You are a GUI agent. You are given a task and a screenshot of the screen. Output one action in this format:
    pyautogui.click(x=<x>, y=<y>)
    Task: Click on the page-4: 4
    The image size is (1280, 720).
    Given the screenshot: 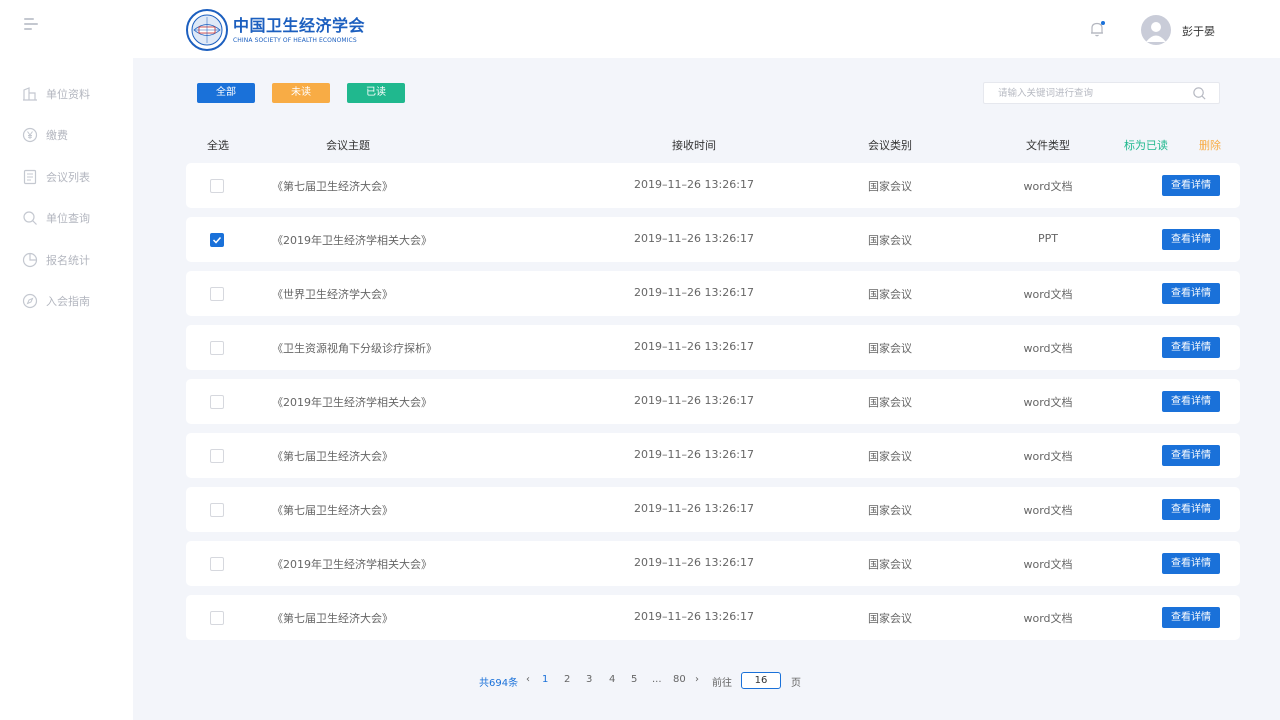 What is the action you would take?
    pyautogui.click(x=612, y=679)
    